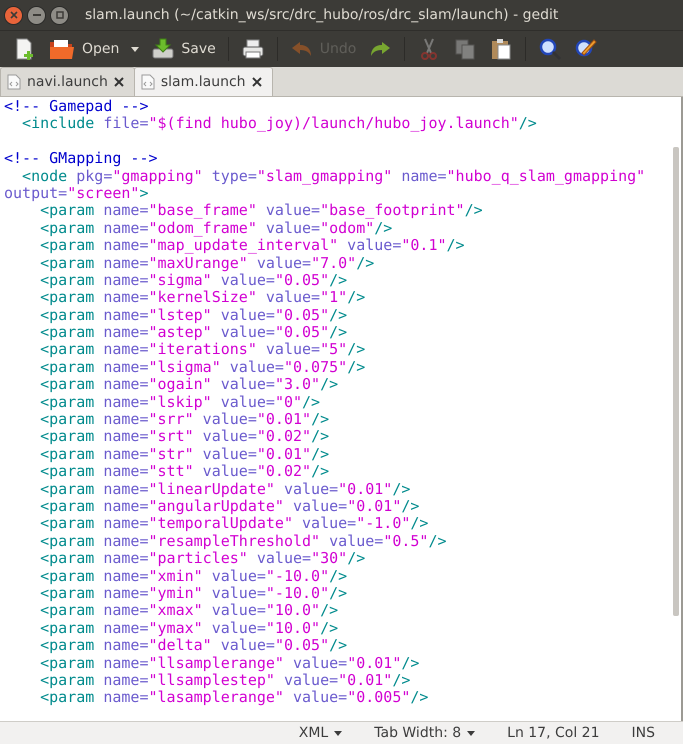  Describe the element at coordinates (184, 437) in the screenshot. I see `code-line: <param name="srt" value="0.02"/>` at that location.